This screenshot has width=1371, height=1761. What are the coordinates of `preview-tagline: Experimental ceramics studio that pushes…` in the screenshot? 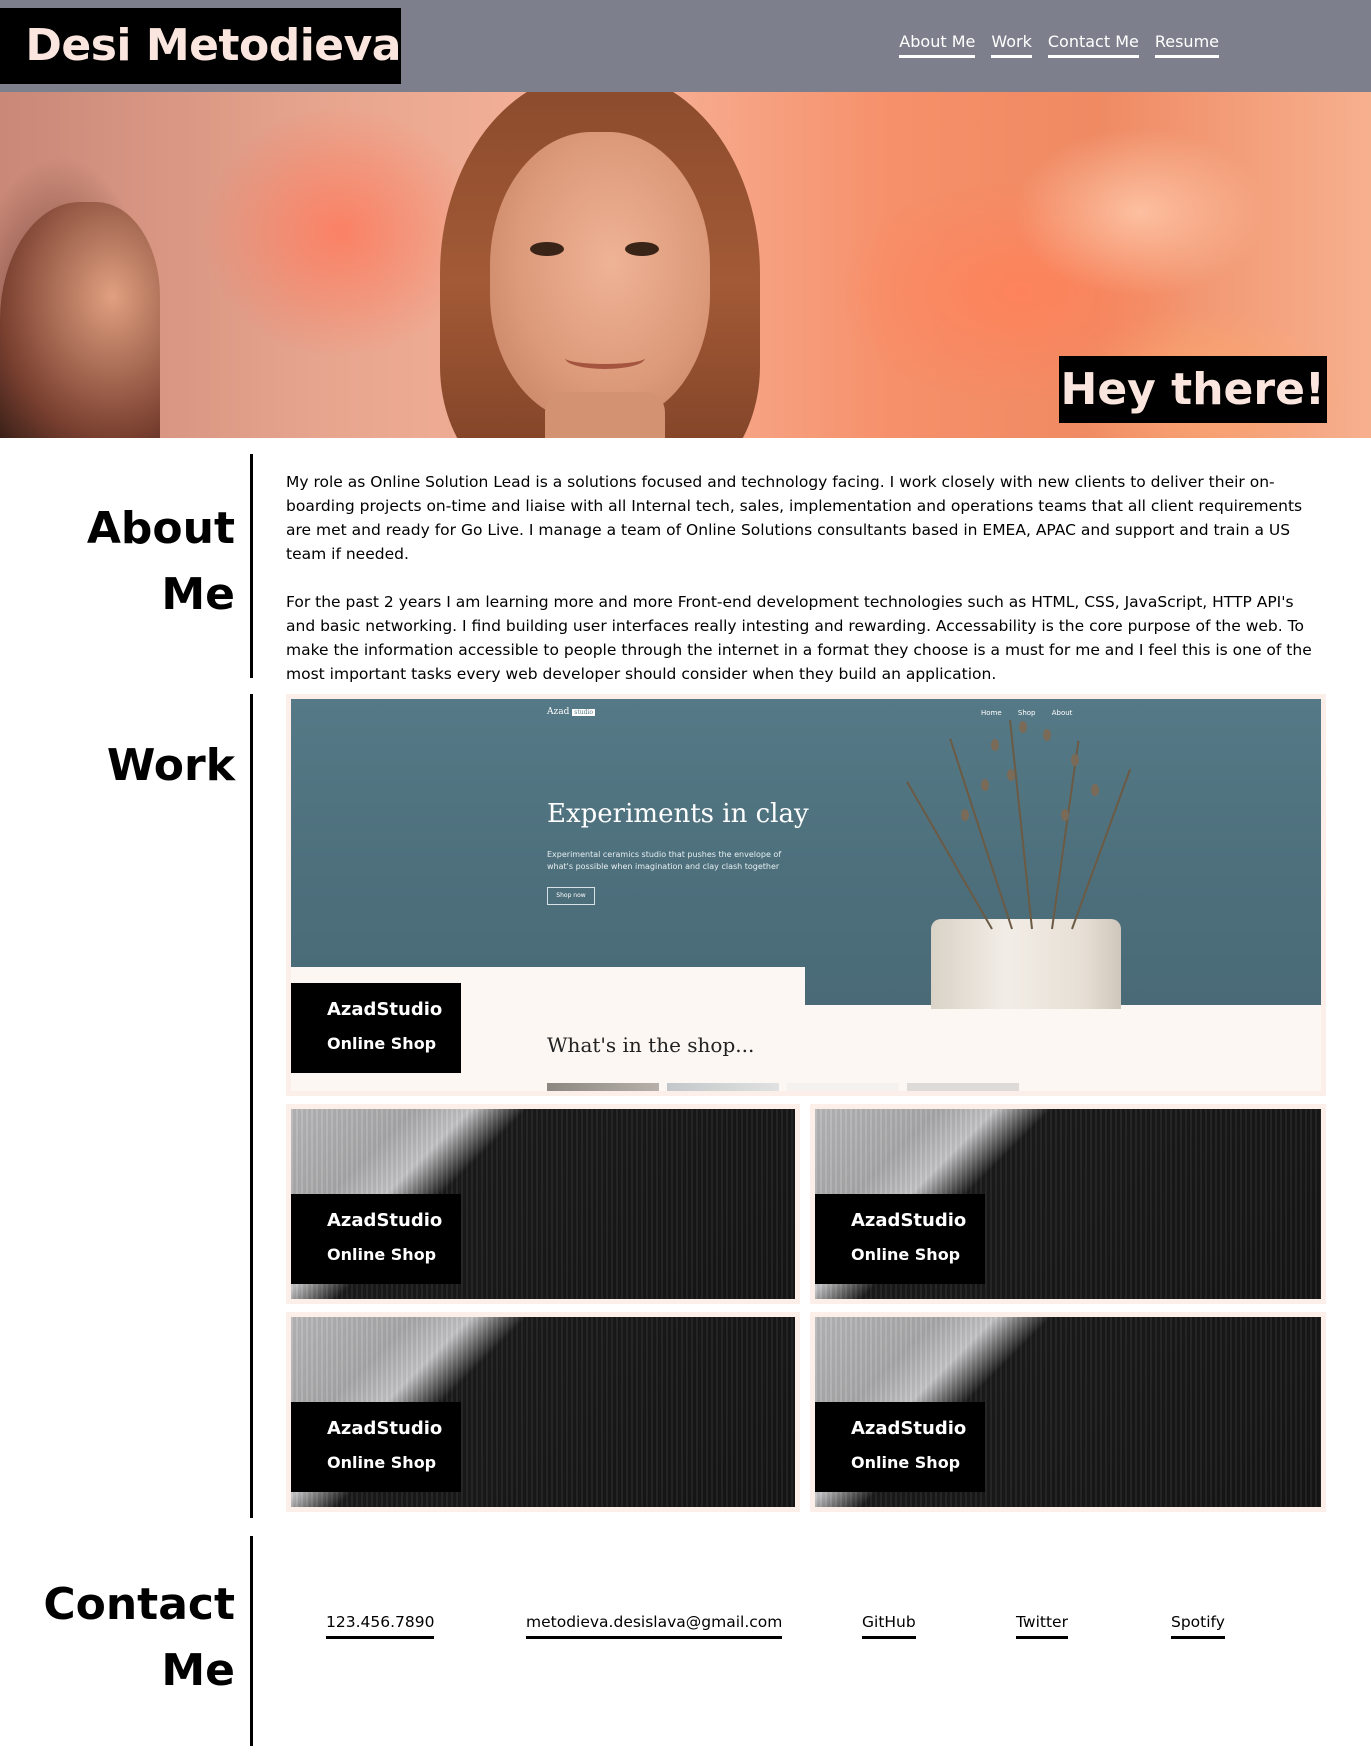 It's located at (664, 860).